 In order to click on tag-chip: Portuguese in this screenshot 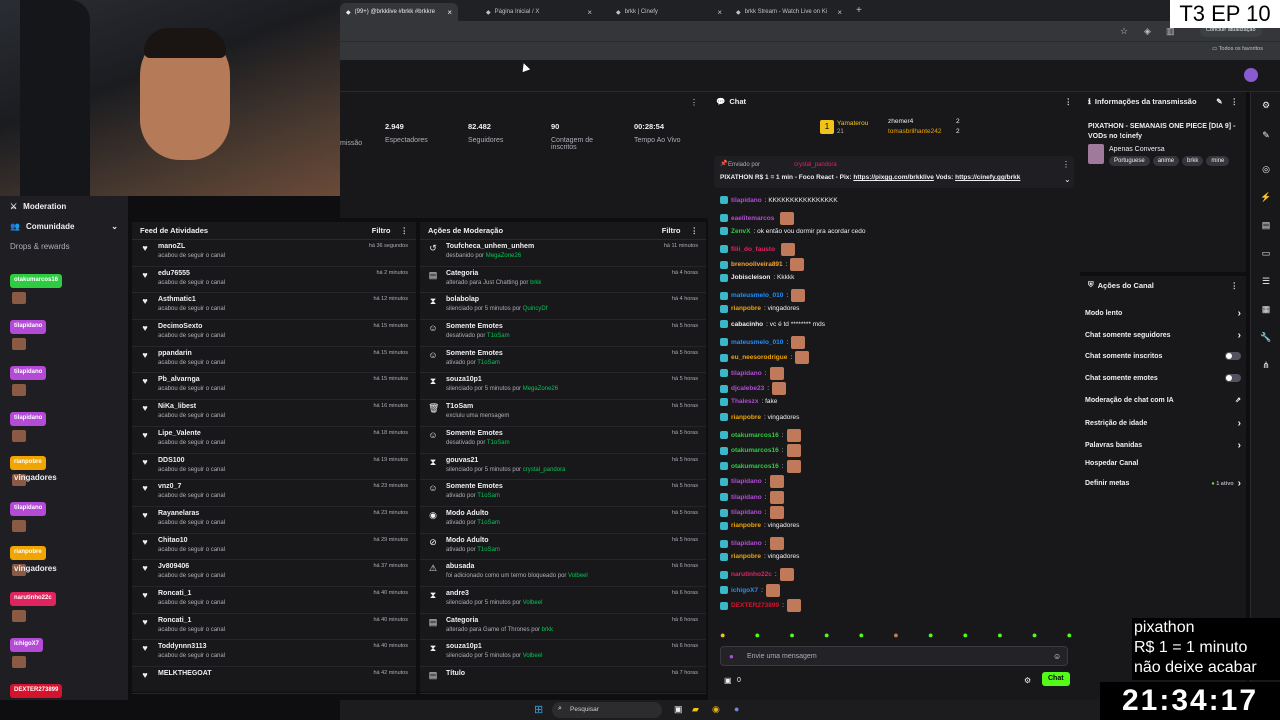, I will do `click(1129, 161)`.